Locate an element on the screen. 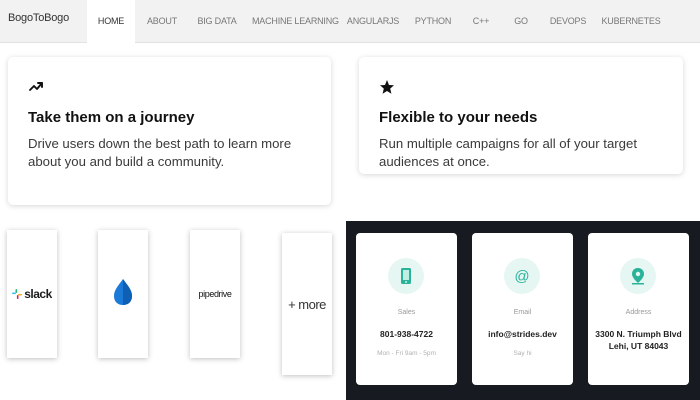  nav-item-go: GO is located at coordinates (521, 21).